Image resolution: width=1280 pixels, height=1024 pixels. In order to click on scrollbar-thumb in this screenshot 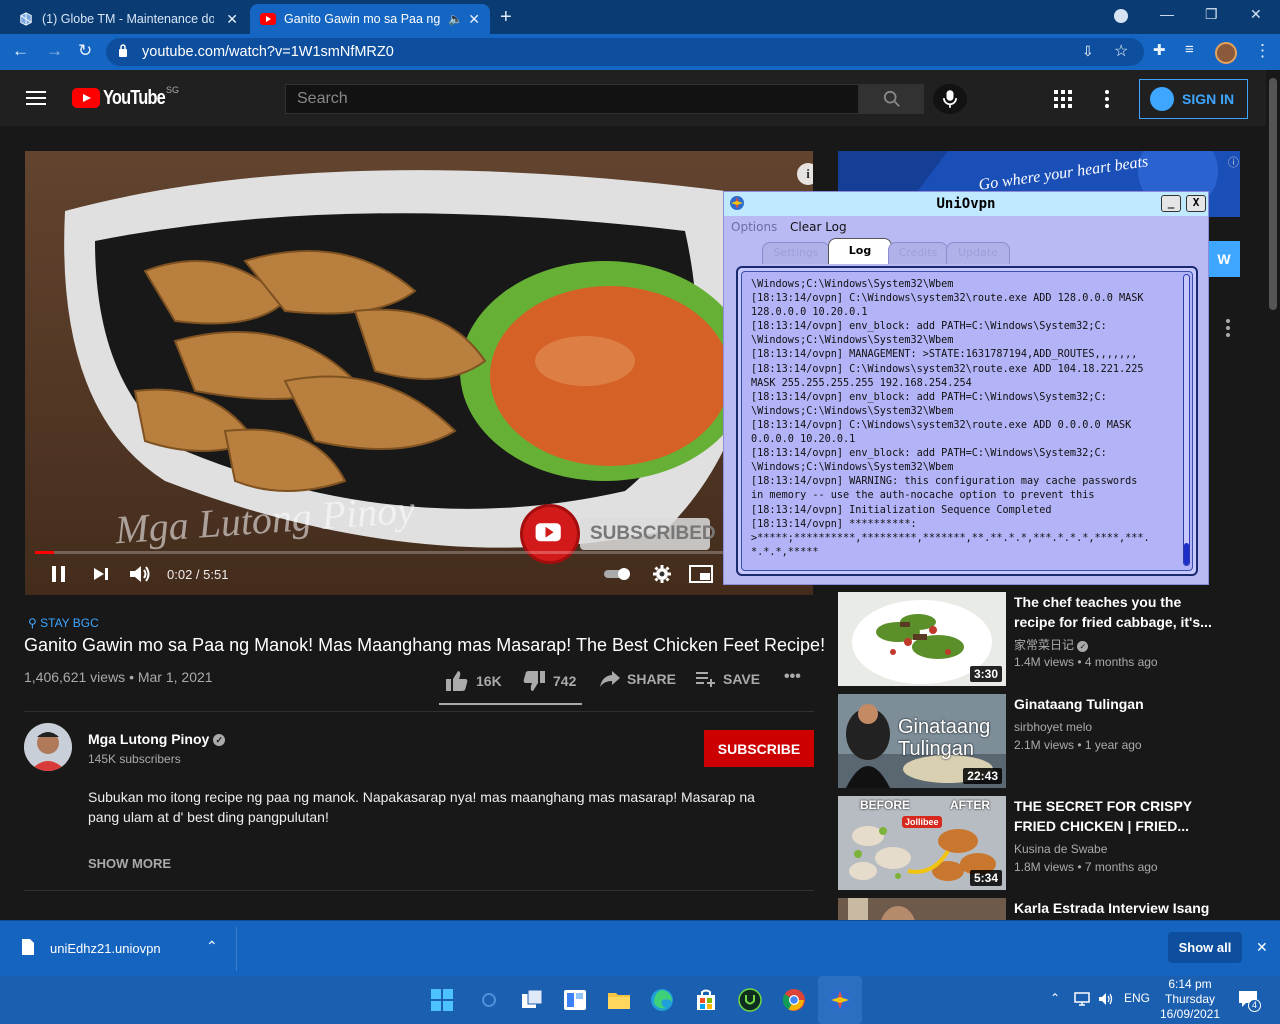, I will do `click(1273, 194)`.